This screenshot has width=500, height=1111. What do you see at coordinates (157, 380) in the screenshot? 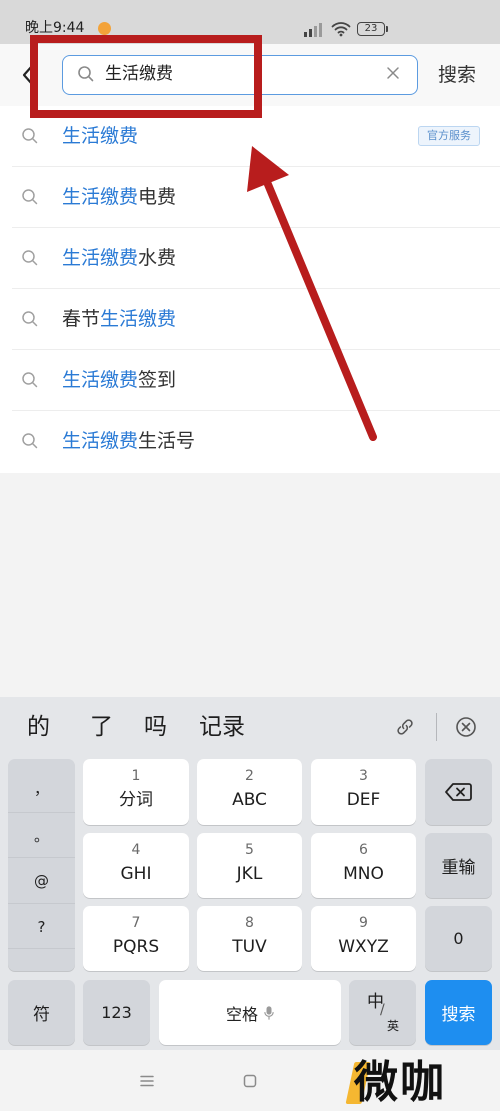
I see `suggestion-suffix: 签到` at bounding box center [157, 380].